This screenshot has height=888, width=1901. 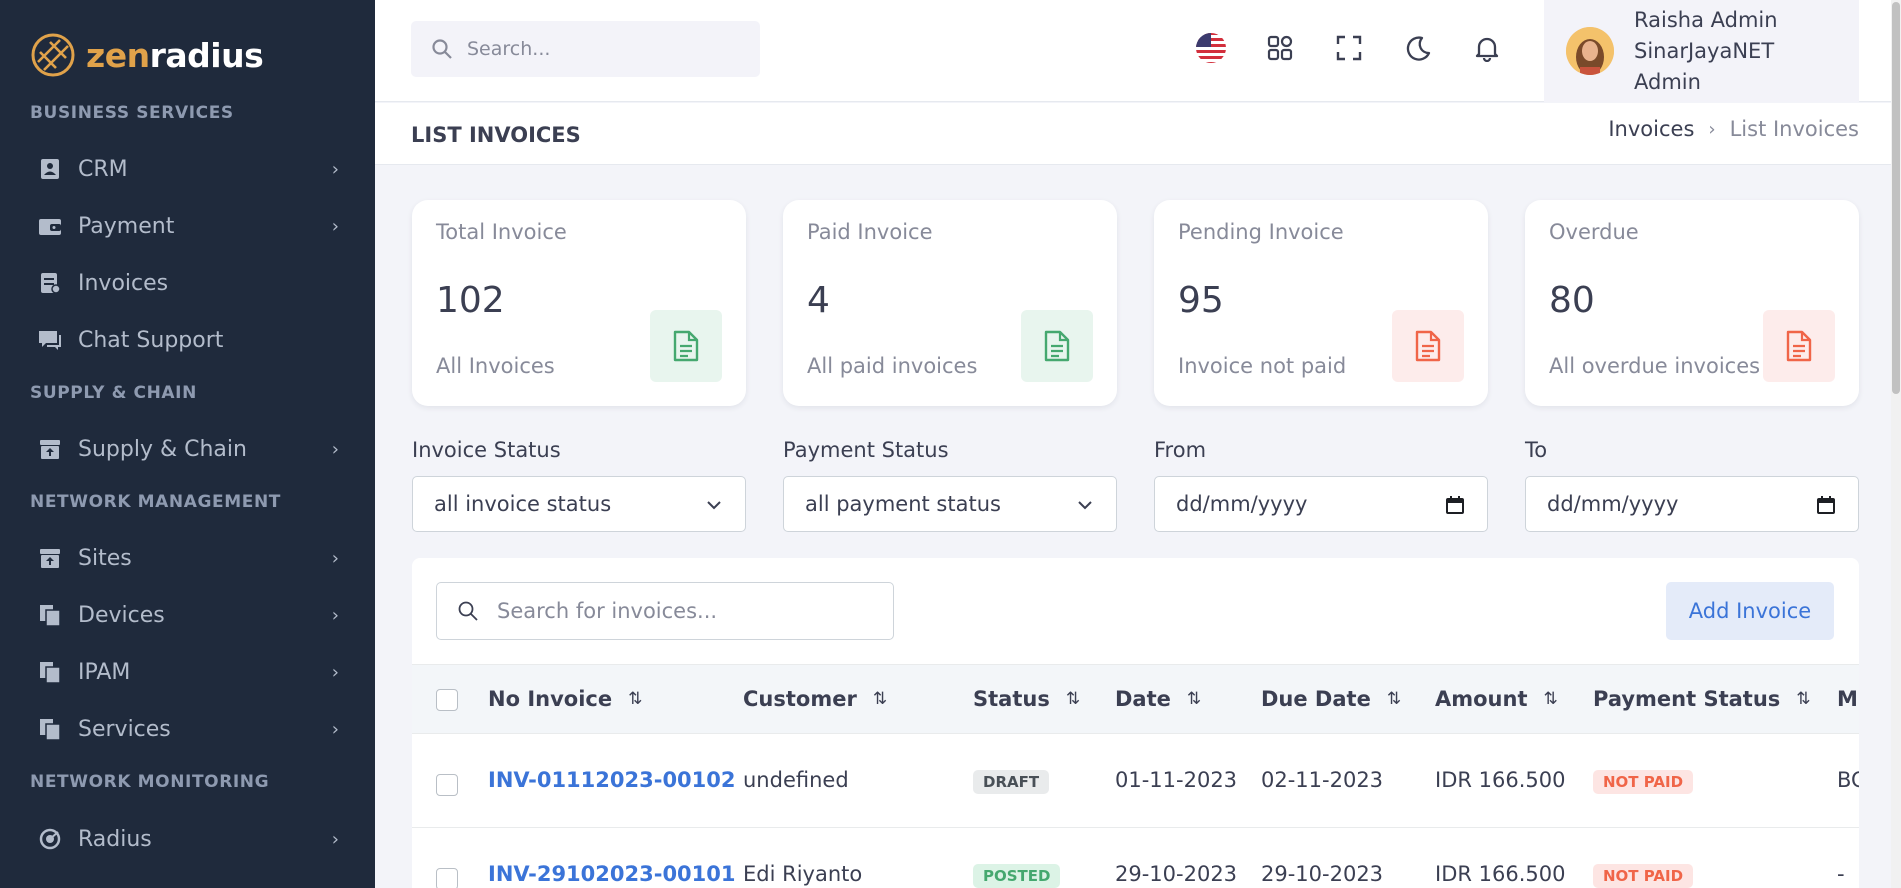 I want to click on column-label: No Invoice, so click(x=550, y=699).